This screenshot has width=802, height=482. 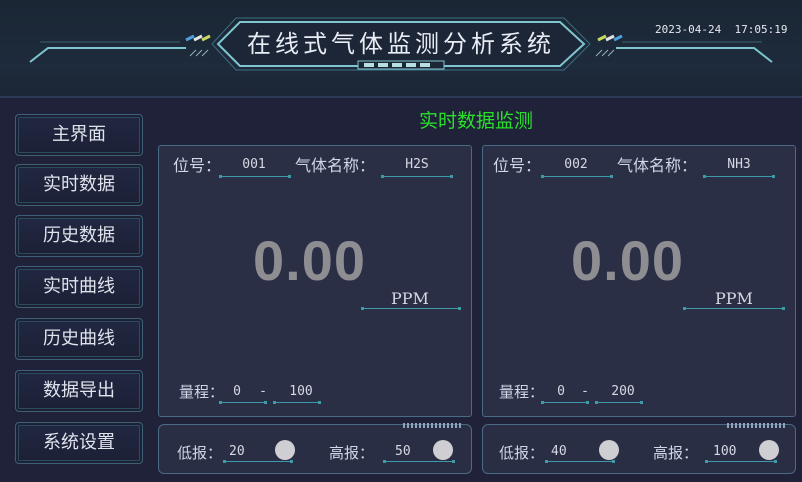 What do you see at coordinates (576, 164) in the screenshot?
I see `position-value: 002` at bounding box center [576, 164].